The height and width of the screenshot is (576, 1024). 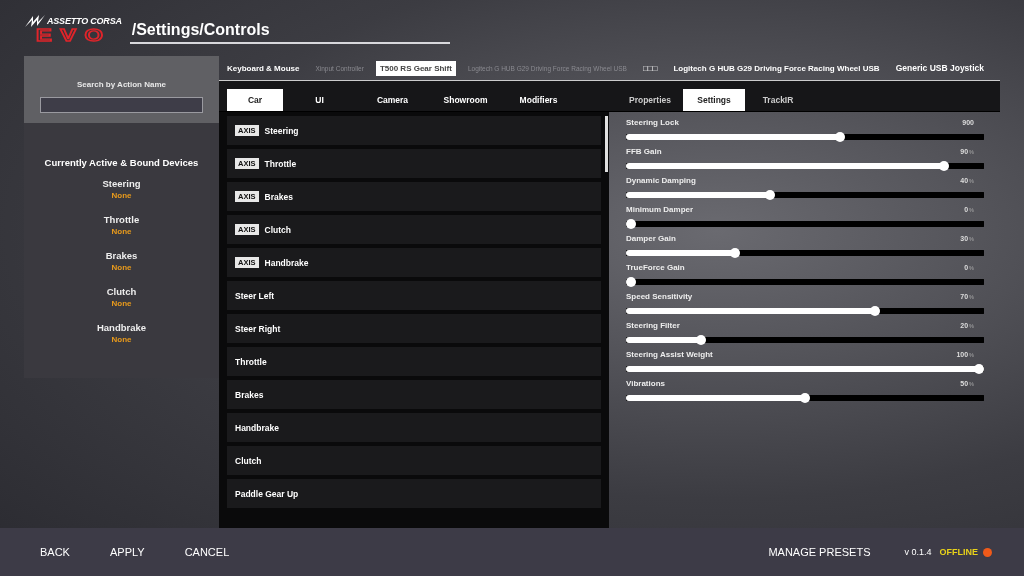 What do you see at coordinates (414, 328) in the screenshot?
I see `action-row: Steer Right` at bounding box center [414, 328].